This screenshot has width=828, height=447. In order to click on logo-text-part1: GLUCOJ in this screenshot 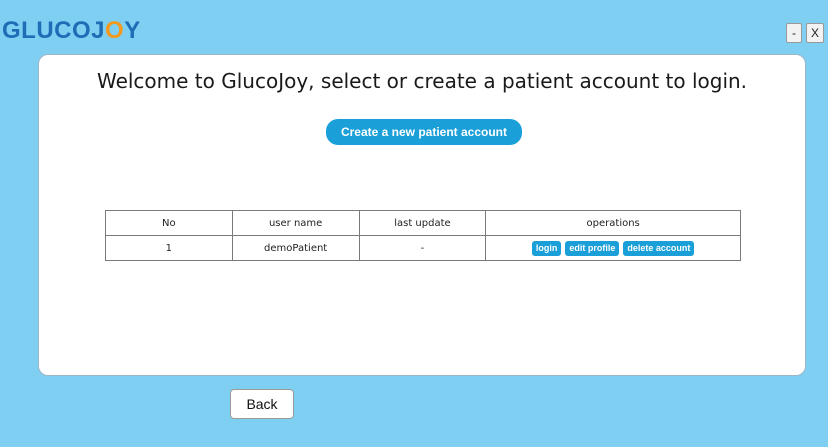, I will do `click(54, 30)`.